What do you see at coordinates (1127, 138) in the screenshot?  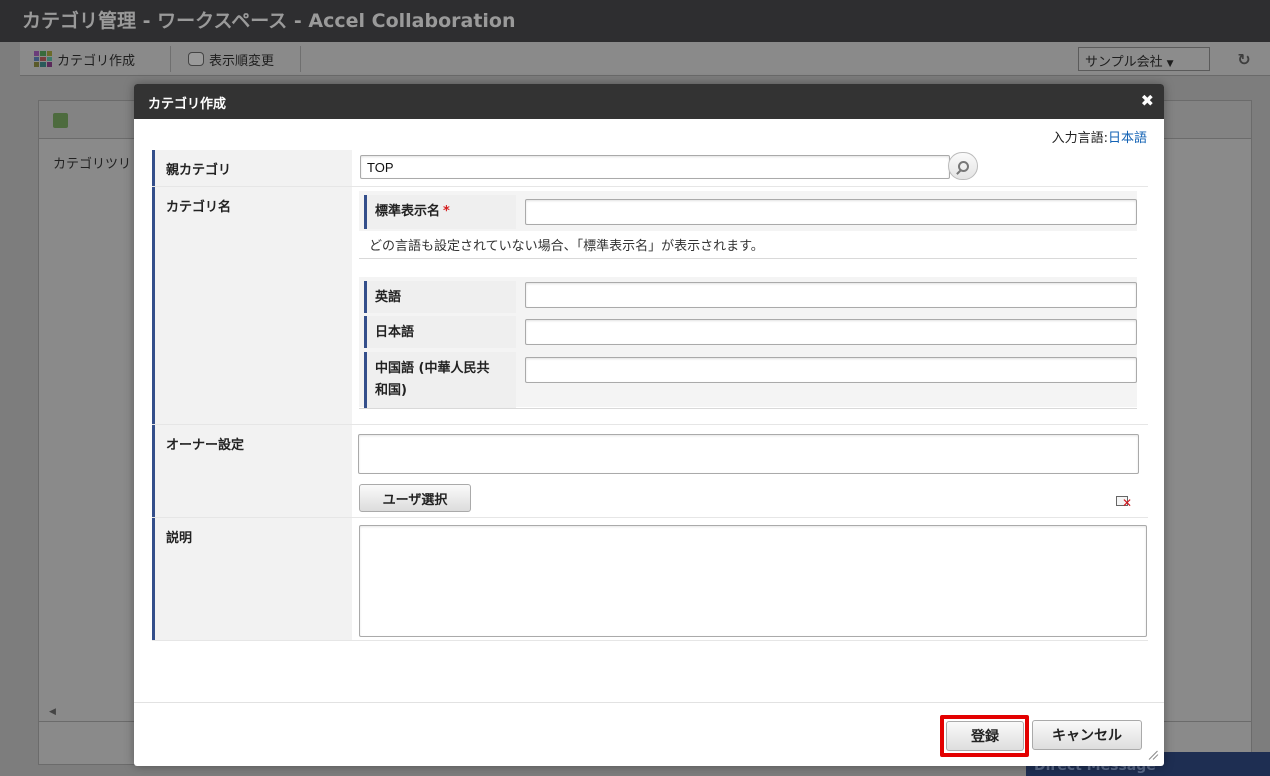 I see `input-language-link: 日本語` at bounding box center [1127, 138].